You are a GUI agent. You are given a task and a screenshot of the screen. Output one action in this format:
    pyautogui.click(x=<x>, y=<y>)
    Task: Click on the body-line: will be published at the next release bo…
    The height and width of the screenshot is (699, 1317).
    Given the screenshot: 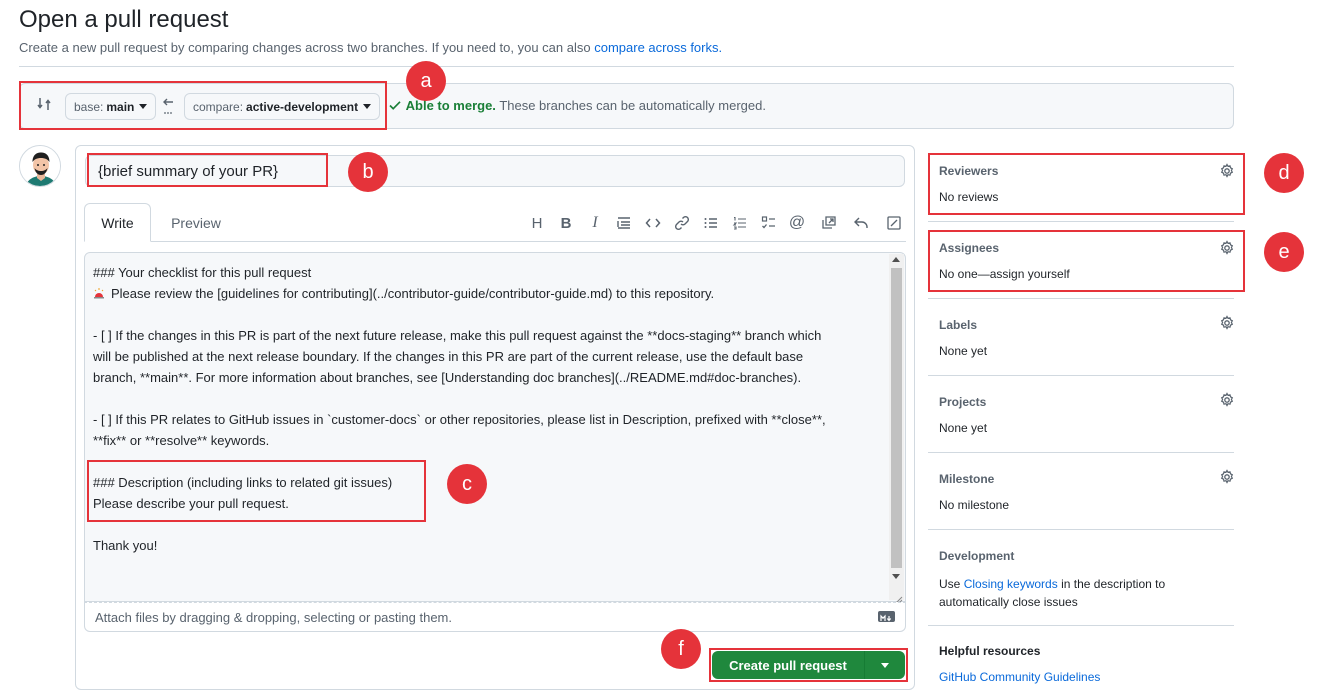 What is the action you would take?
    pyautogui.click(x=448, y=356)
    